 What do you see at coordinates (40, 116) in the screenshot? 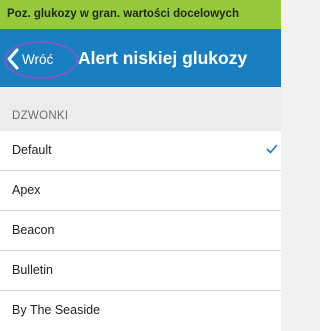
I see `section-label: DZWONKI` at bounding box center [40, 116].